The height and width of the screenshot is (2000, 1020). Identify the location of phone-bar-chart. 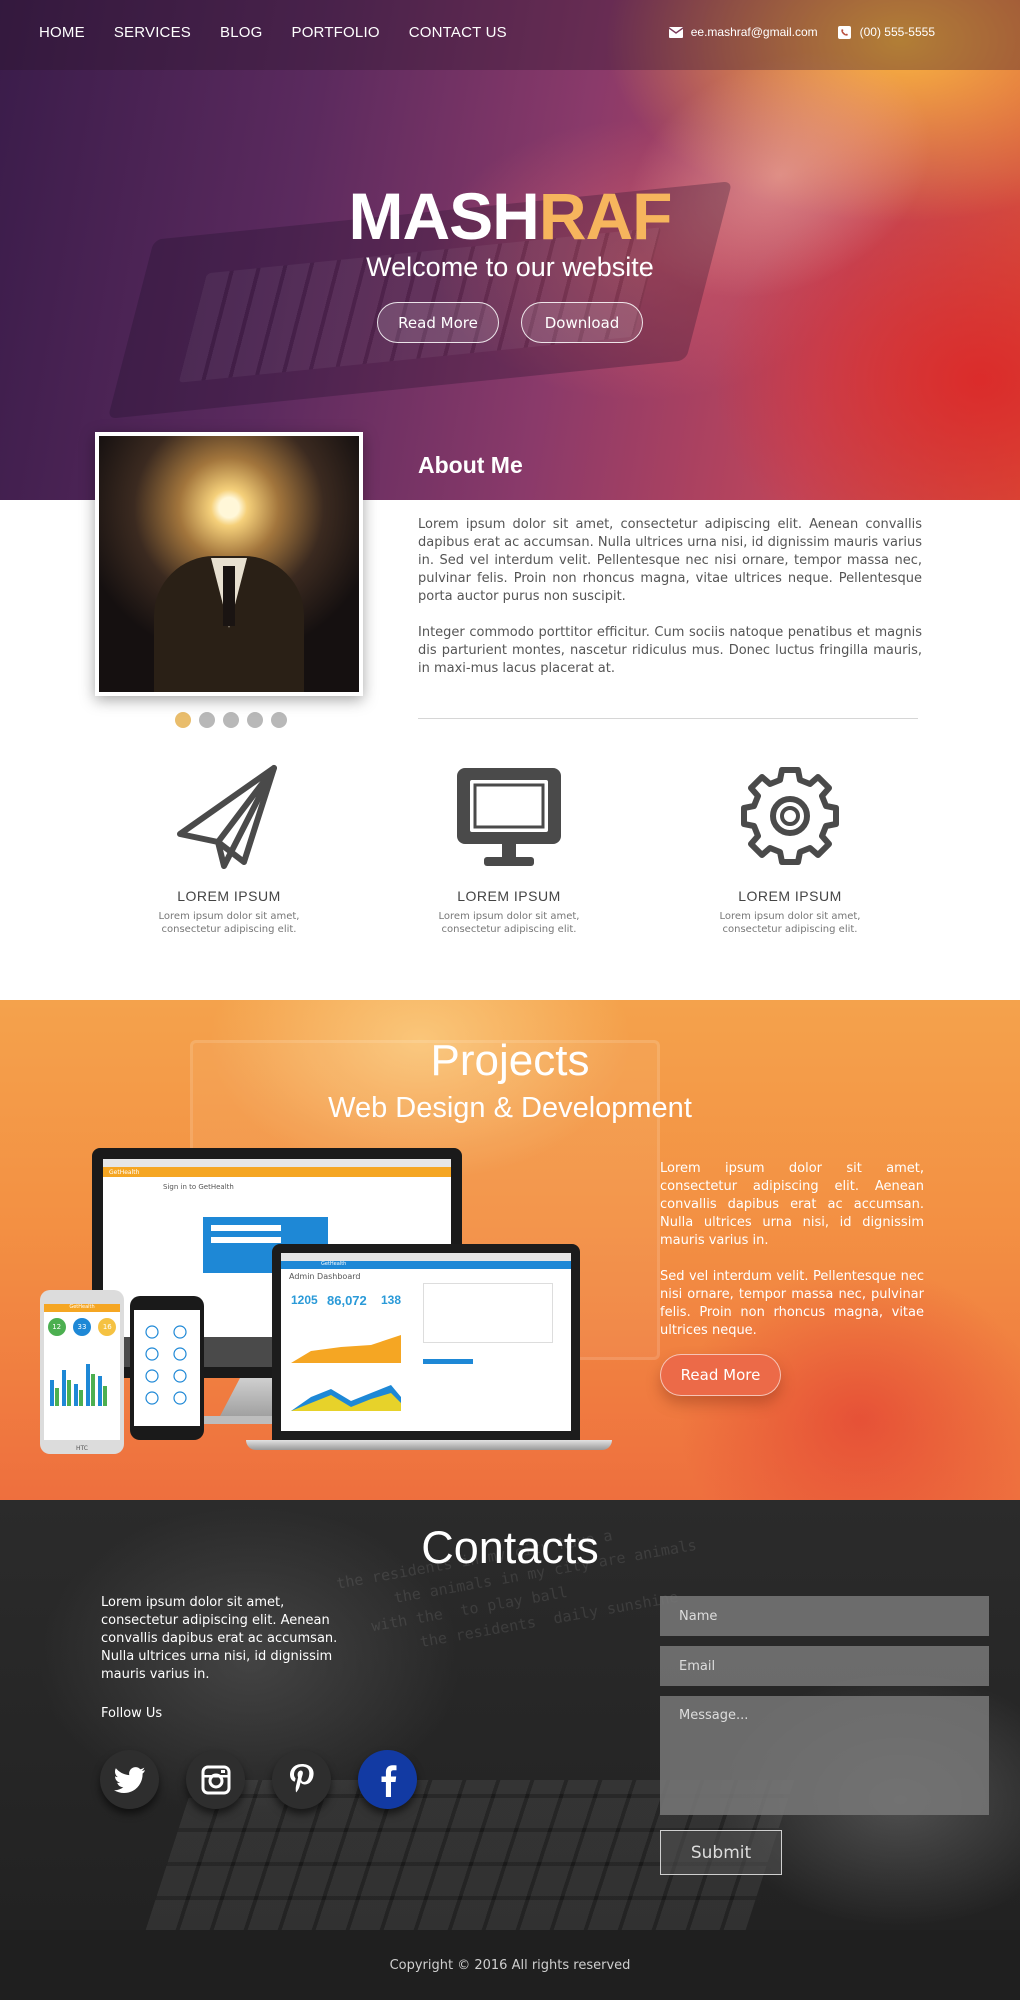
(78, 1385).